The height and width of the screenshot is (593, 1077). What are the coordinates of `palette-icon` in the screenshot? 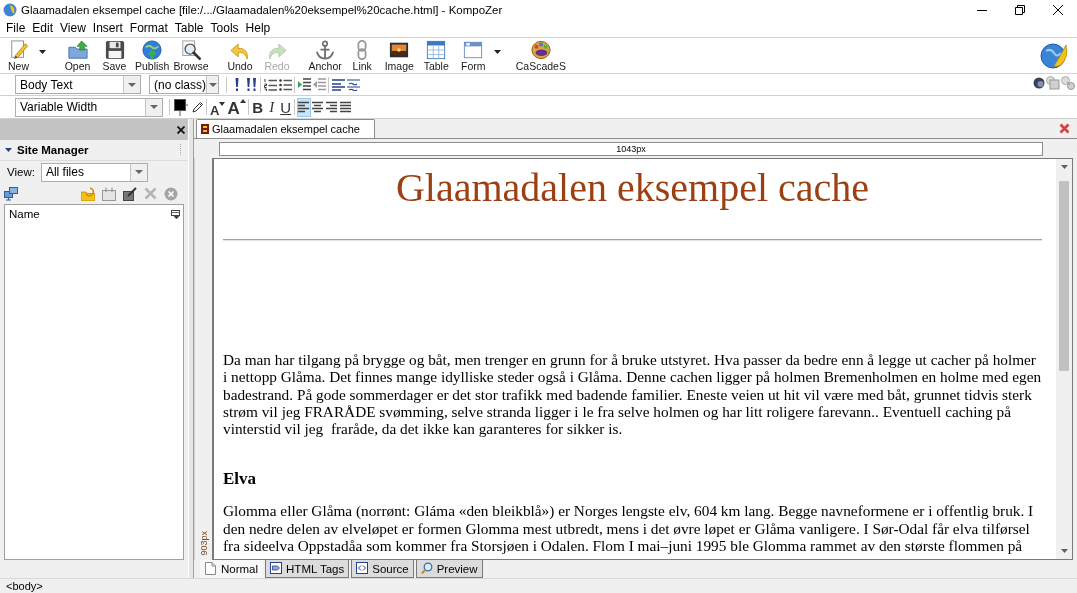 It's located at (540, 50).